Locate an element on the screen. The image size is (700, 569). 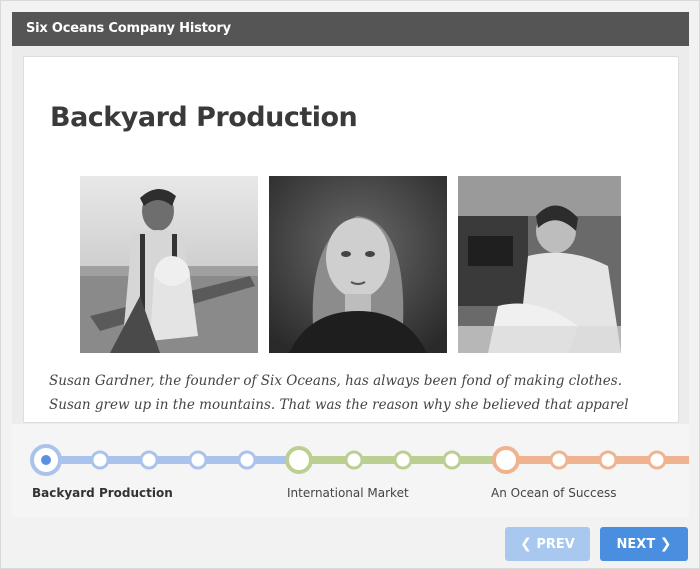
chevron-left-icon: ❮ is located at coordinates (526, 544).